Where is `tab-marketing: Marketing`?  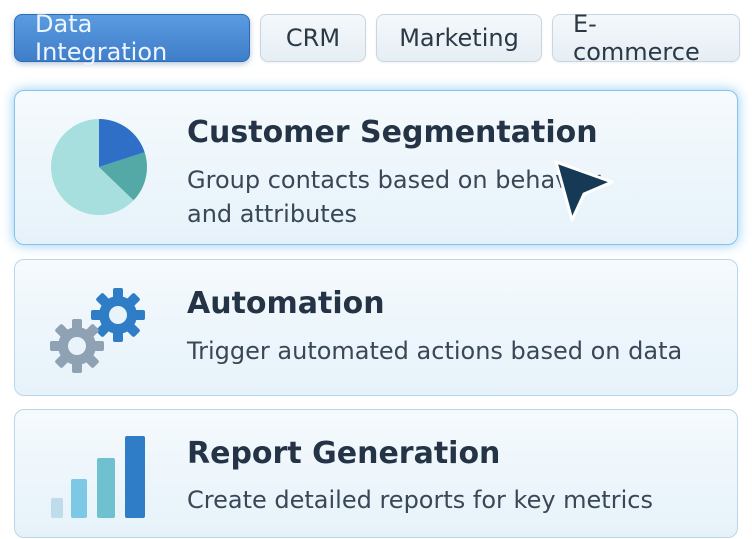 tab-marketing: Marketing is located at coordinates (459, 38).